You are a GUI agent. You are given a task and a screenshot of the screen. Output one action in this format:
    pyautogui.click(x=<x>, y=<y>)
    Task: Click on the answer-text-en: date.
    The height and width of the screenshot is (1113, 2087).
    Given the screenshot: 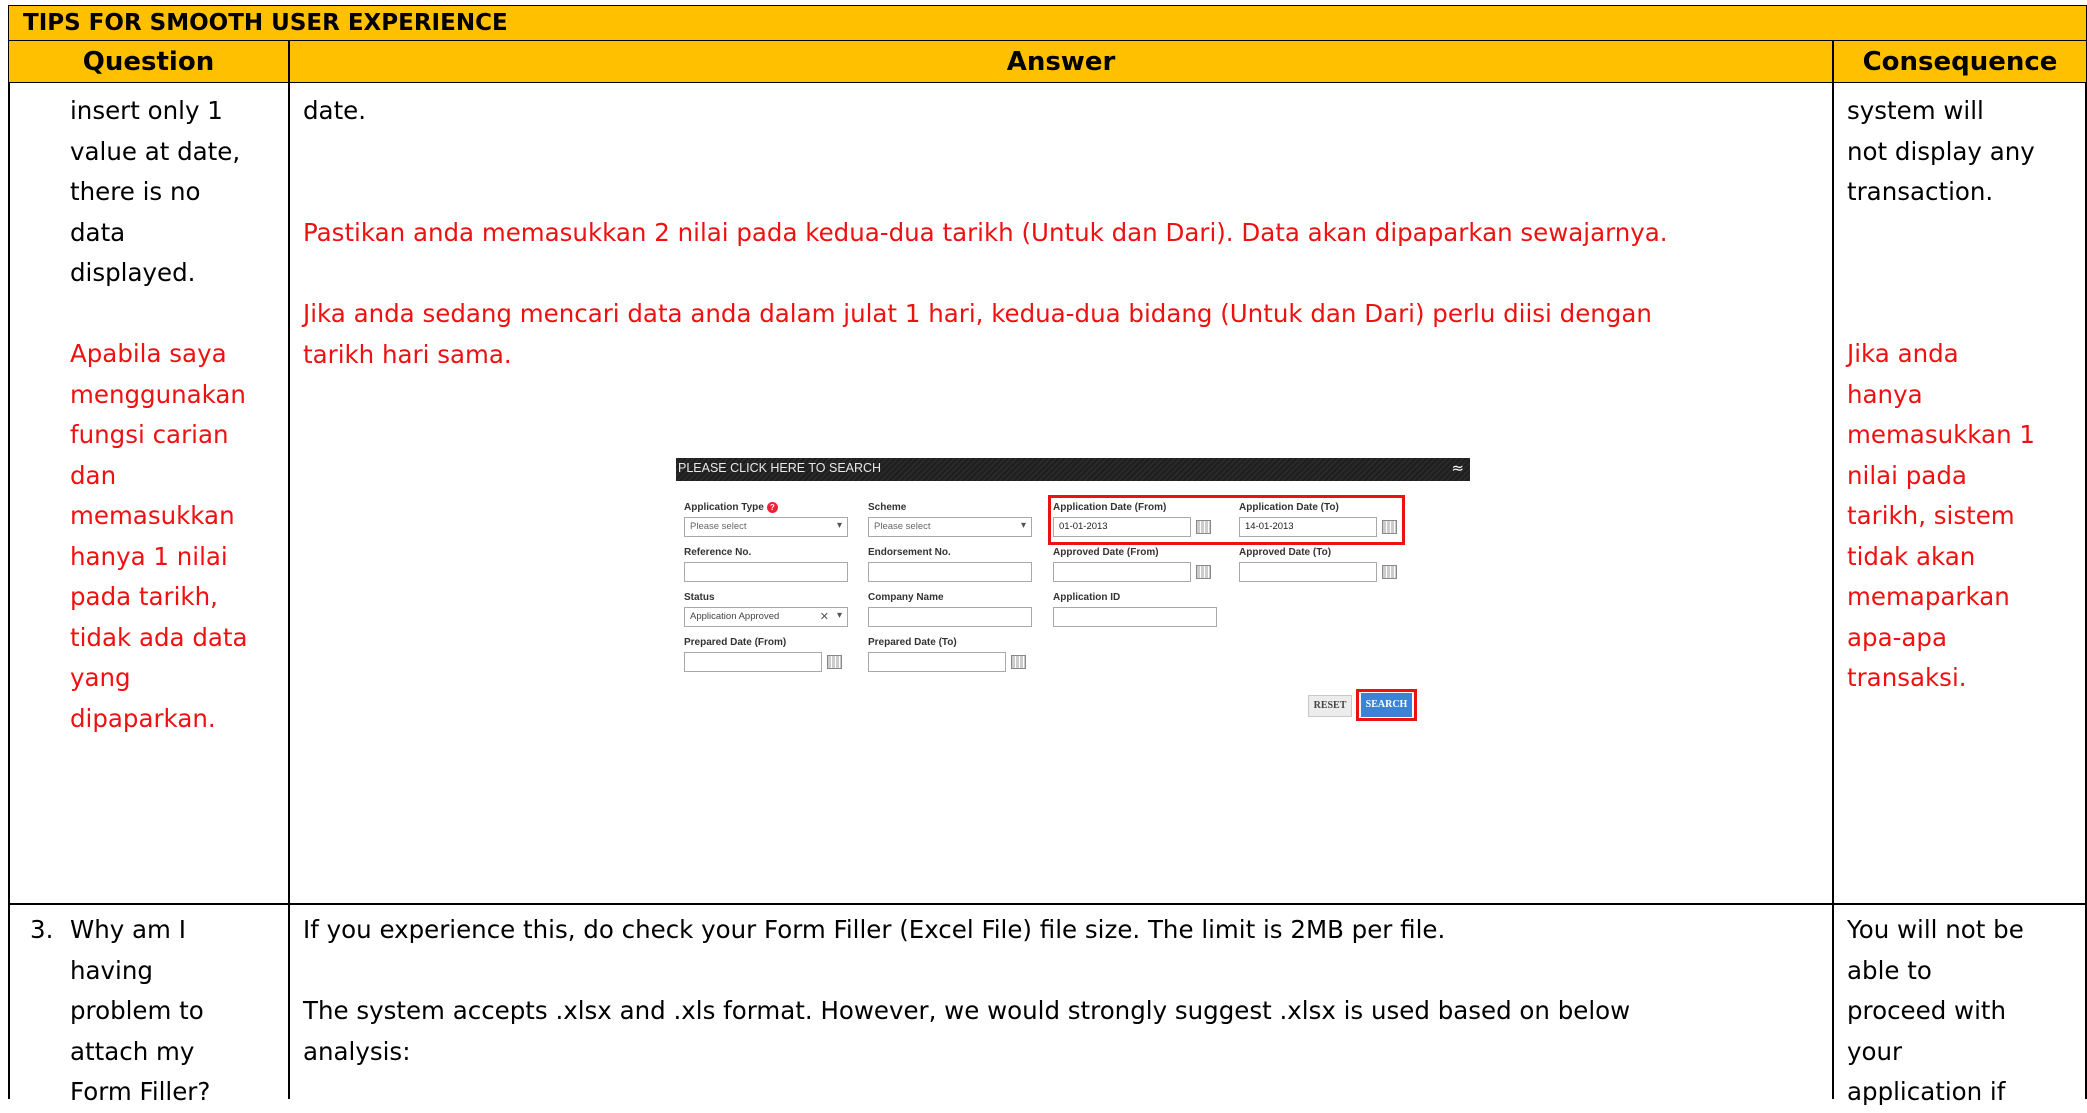 What is the action you would take?
    pyautogui.click(x=335, y=110)
    